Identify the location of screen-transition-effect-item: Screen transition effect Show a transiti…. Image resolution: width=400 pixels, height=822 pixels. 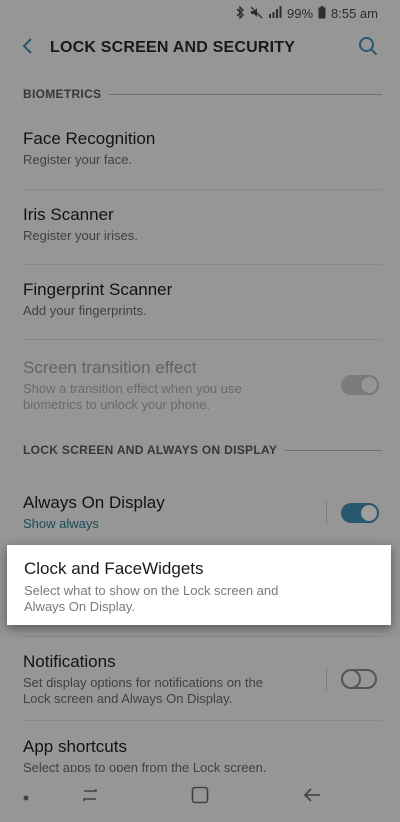
(200, 385).